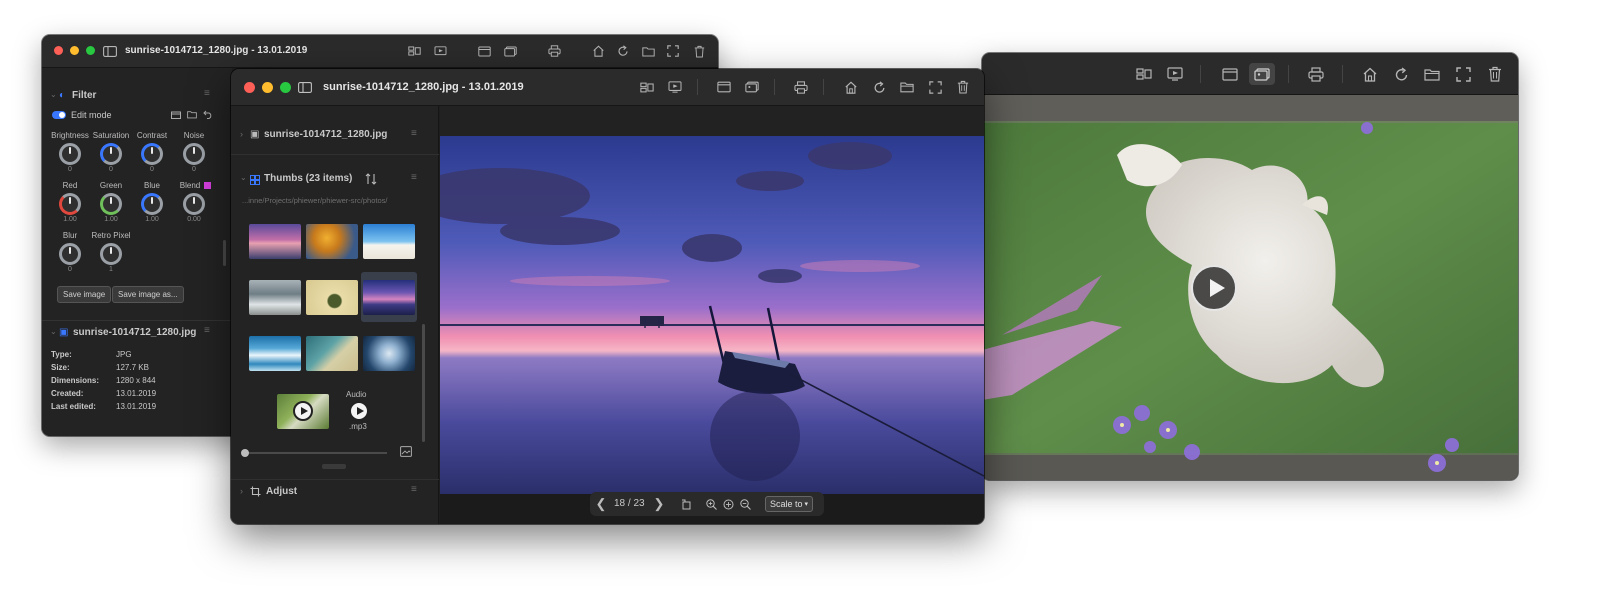 The image size is (1600, 600). Describe the element at coordinates (84, 294) in the screenshot. I see `save-image-button: Save image` at that location.